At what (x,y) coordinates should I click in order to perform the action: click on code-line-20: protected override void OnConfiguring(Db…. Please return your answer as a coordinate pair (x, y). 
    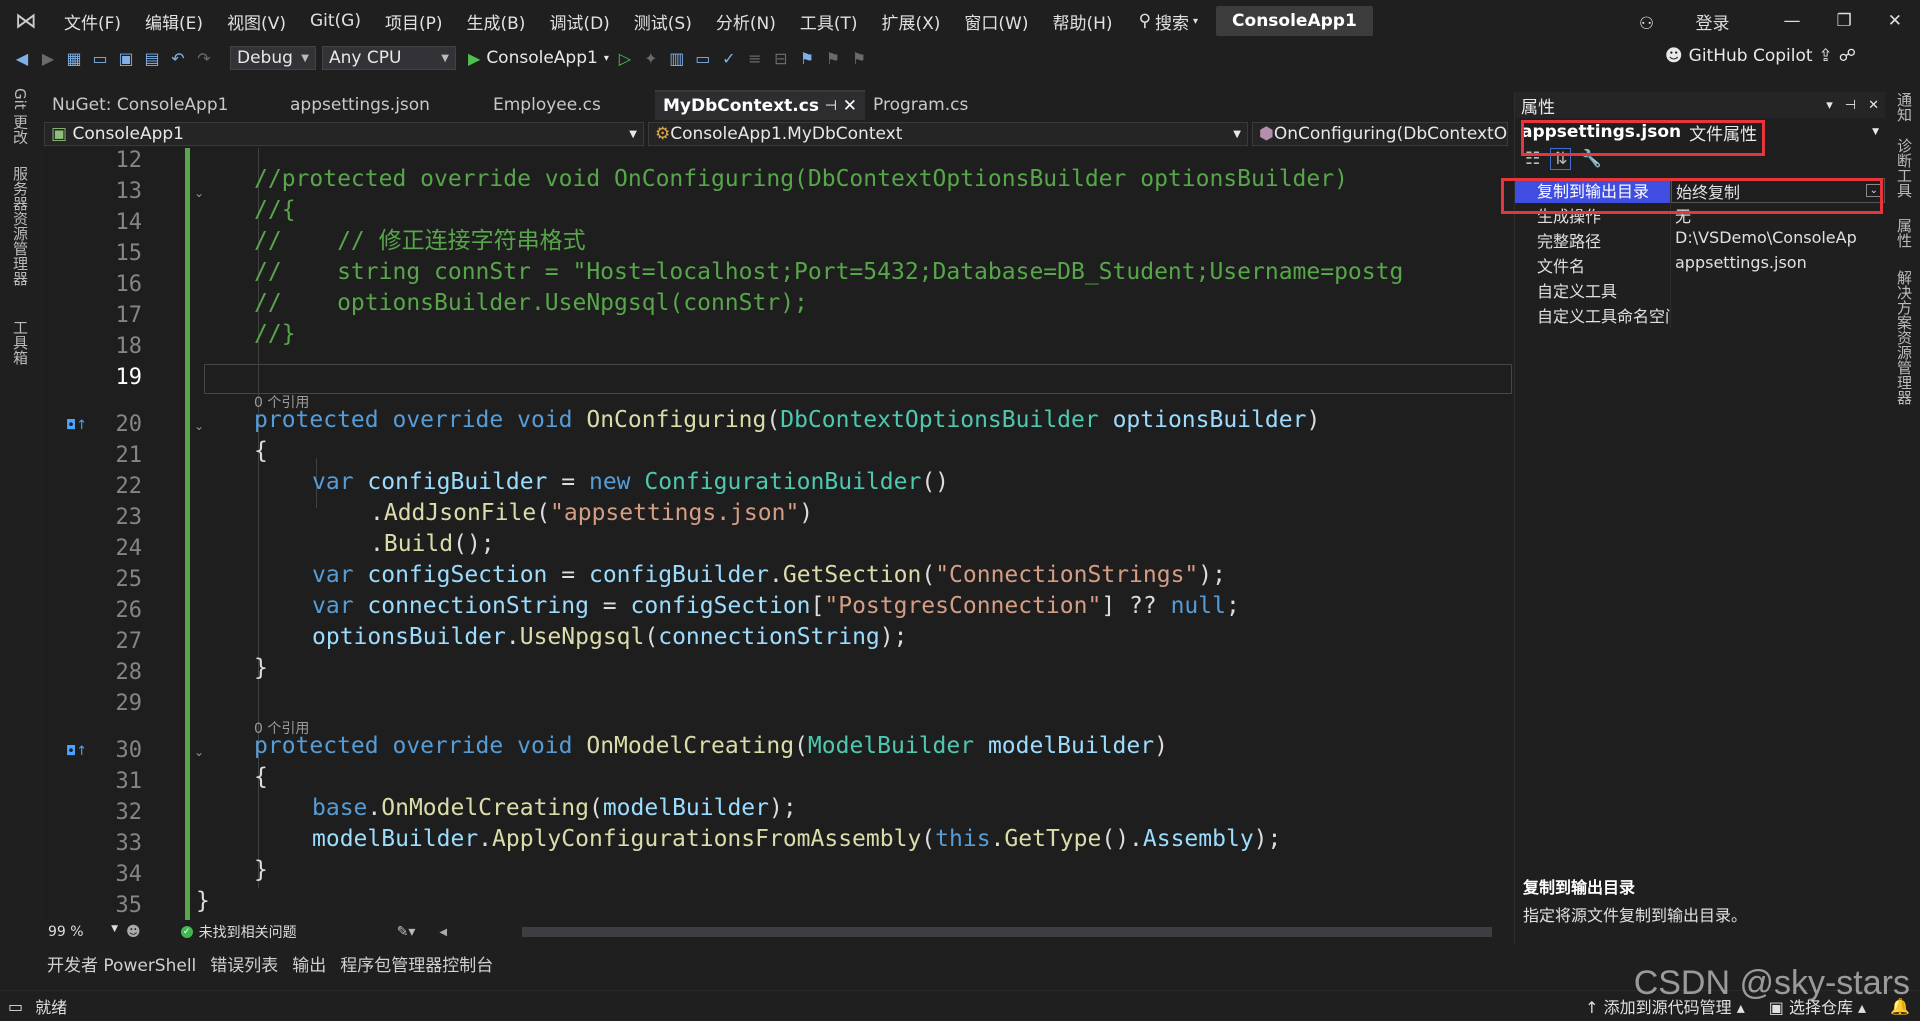
    Looking at the image, I should click on (787, 420).